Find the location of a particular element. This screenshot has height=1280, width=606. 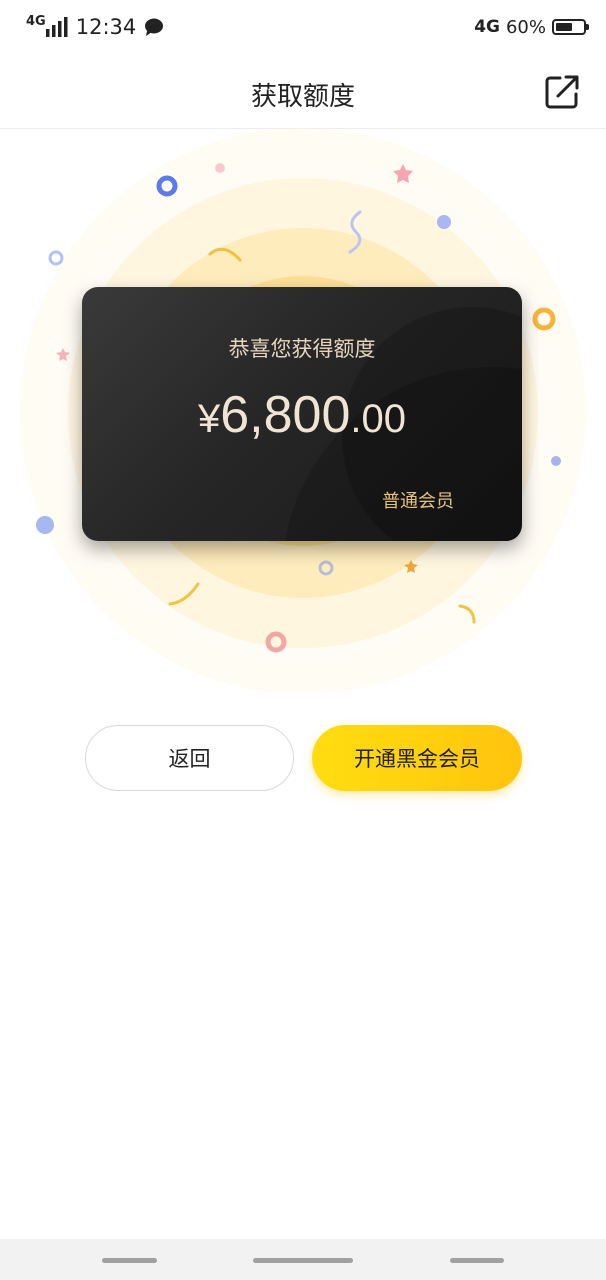

clock-time: 12:34 is located at coordinates (106, 27).